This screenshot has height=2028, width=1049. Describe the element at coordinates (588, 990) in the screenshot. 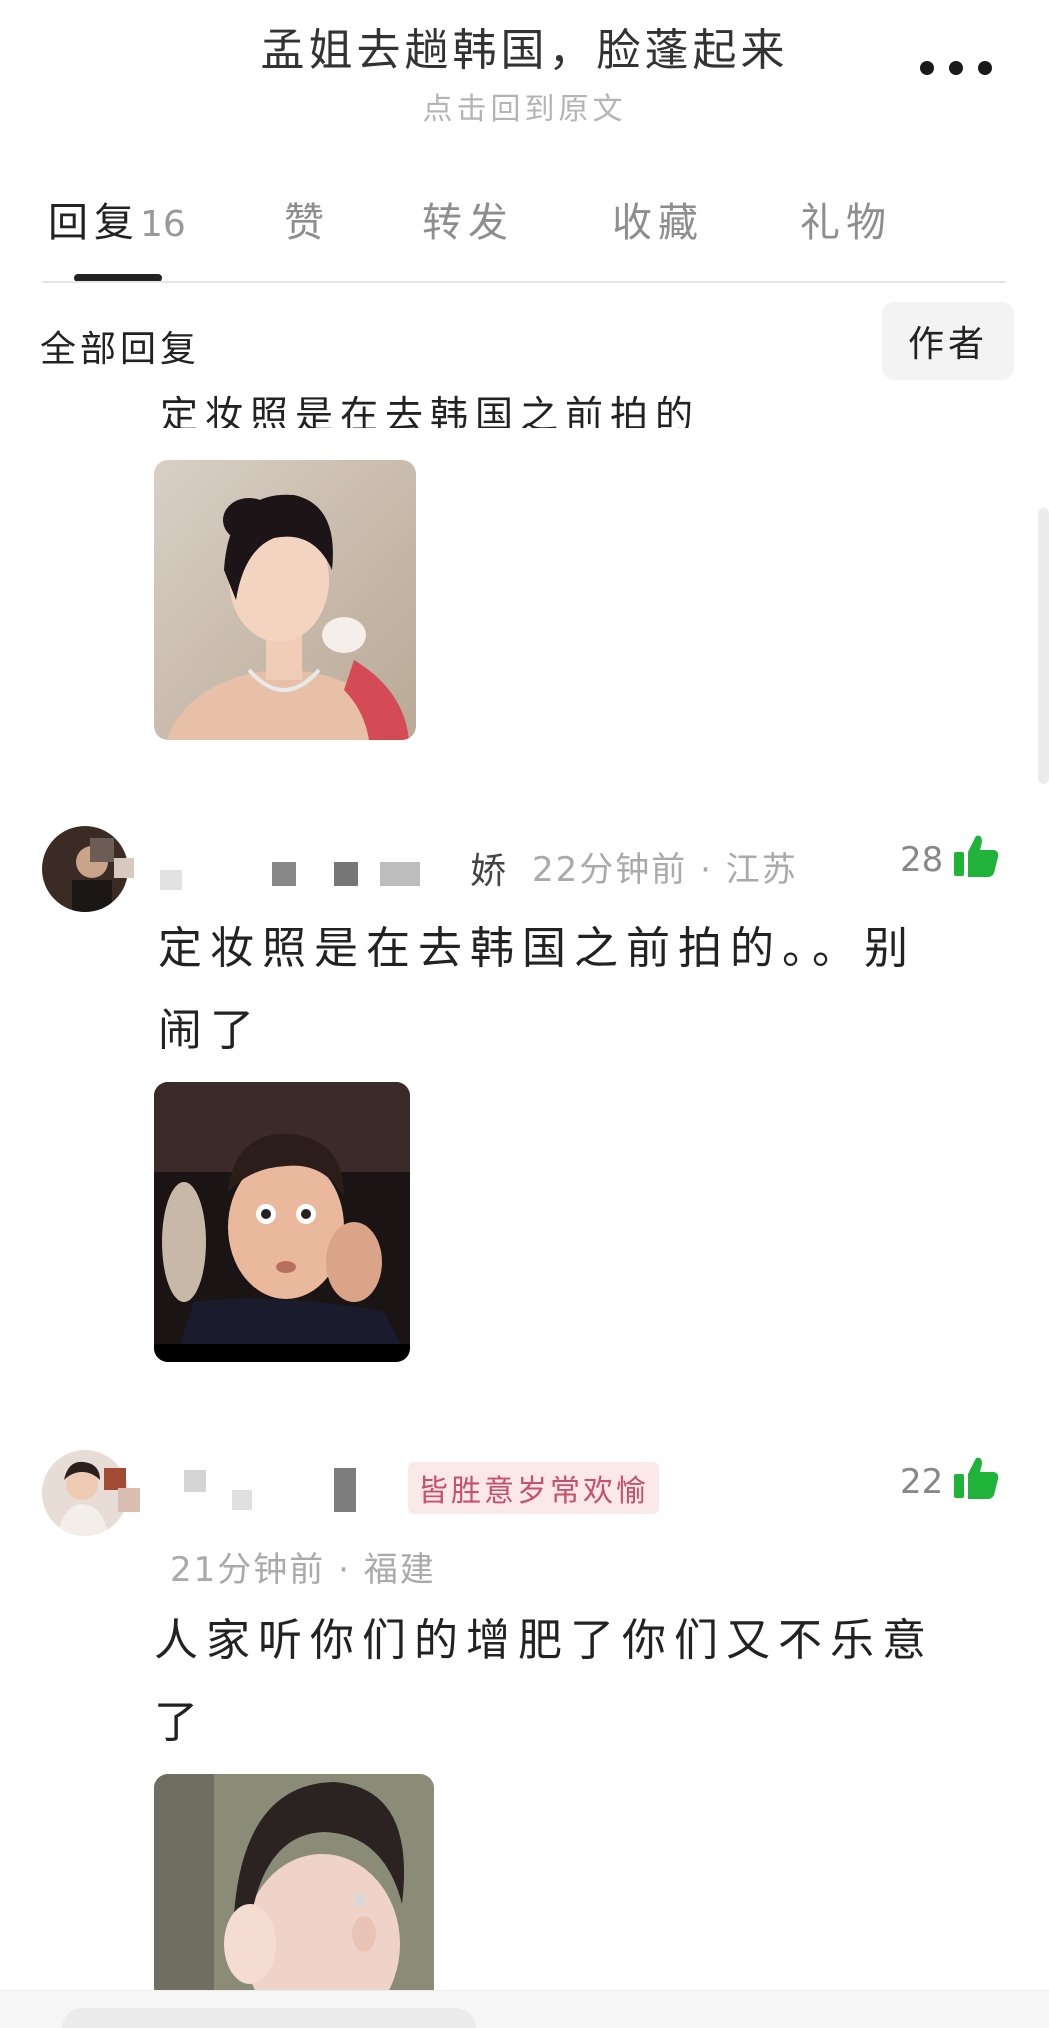

I see `comment-text: 定妆照是在去韩国之前拍的。。别 闹了` at that location.